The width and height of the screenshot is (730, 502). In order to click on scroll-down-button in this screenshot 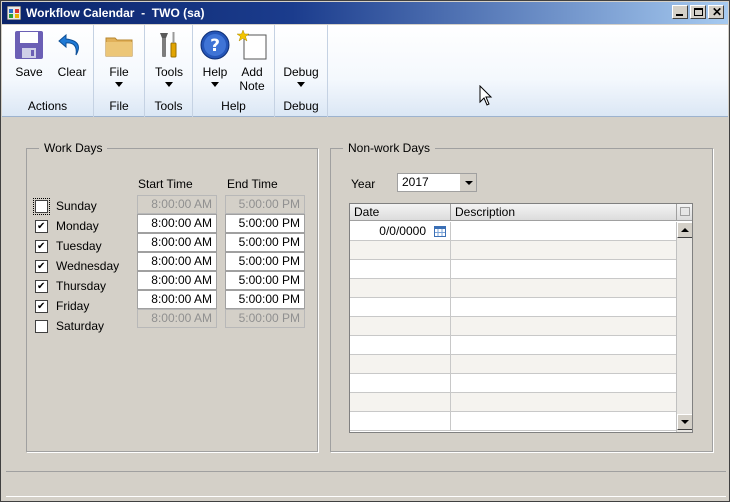, I will do `click(684, 422)`.